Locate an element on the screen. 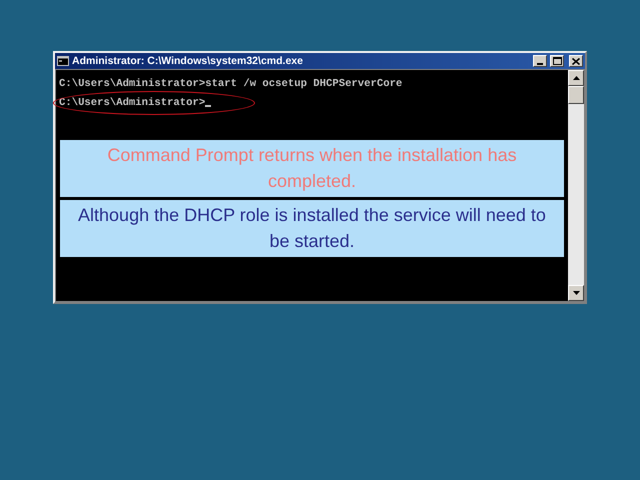  maximize-icon is located at coordinates (557, 61).